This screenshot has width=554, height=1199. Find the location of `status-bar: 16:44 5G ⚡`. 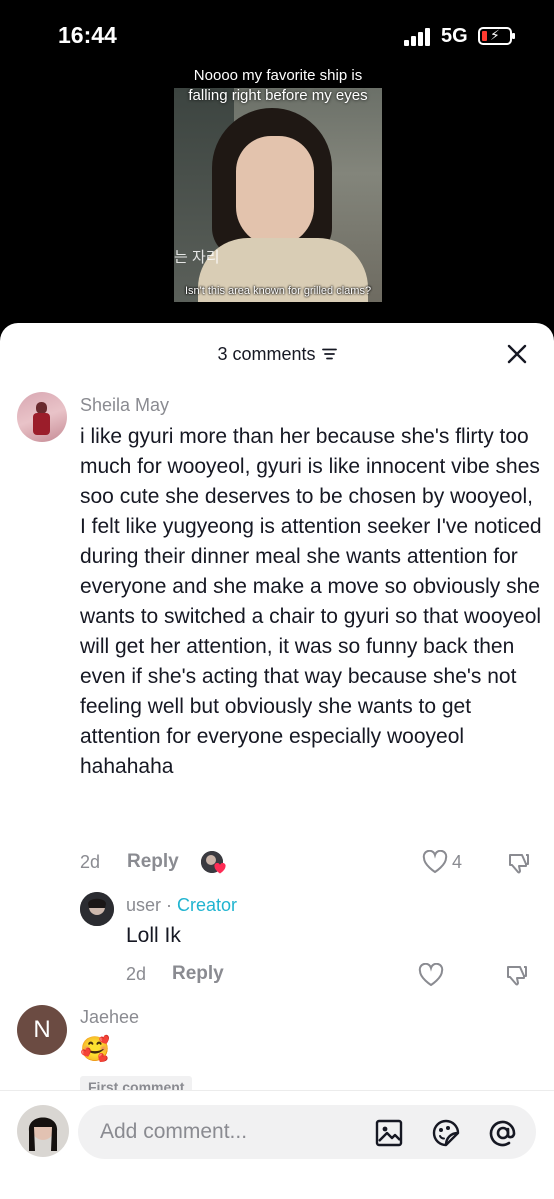

status-bar: 16:44 5G ⚡ is located at coordinates (277, 35).